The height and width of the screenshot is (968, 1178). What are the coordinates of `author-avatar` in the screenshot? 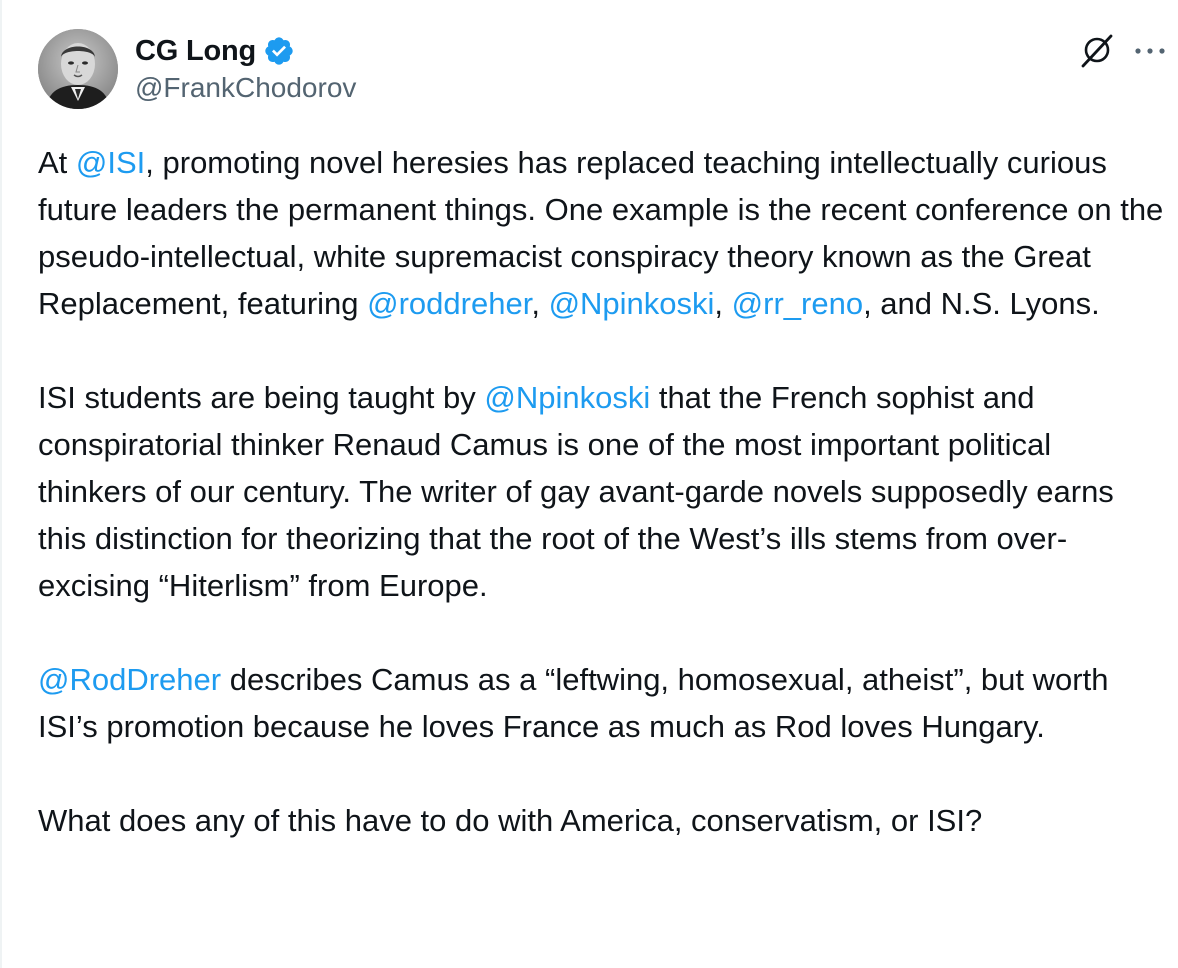 It's located at (78, 69).